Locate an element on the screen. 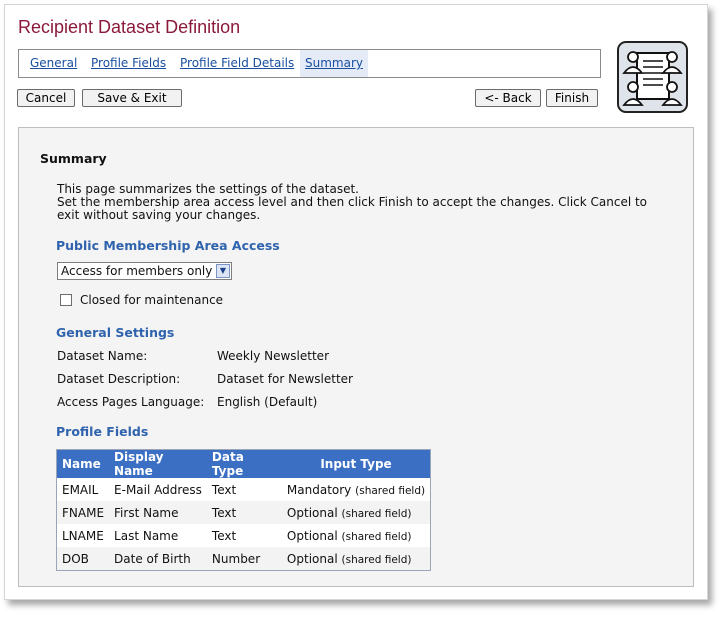 The width and height of the screenshot is (722, 627). back-button: <- Back is located at coordinates (508, 98).